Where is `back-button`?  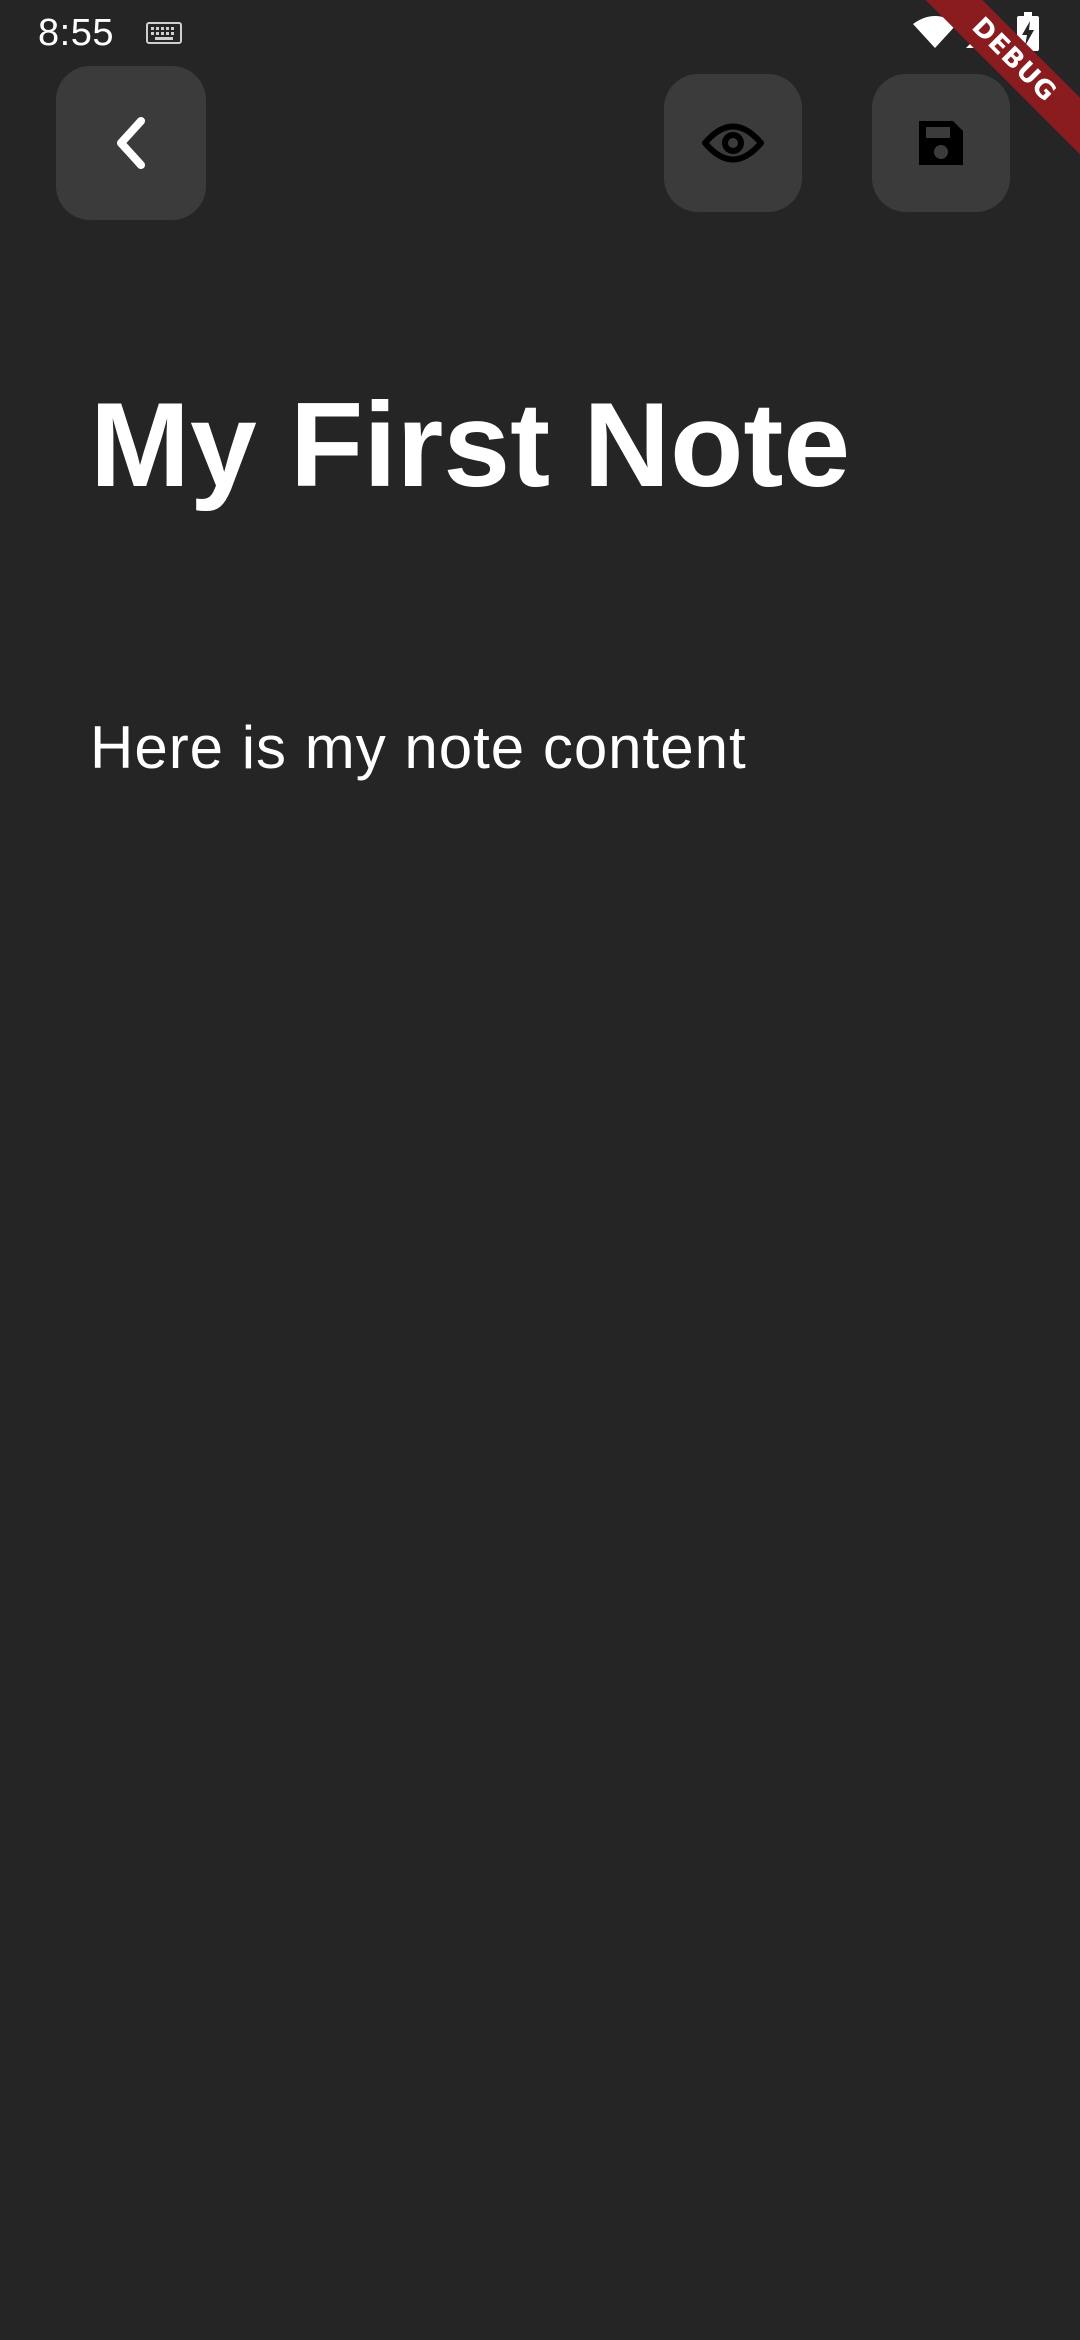
back-button is located at coordinates (131, 143).